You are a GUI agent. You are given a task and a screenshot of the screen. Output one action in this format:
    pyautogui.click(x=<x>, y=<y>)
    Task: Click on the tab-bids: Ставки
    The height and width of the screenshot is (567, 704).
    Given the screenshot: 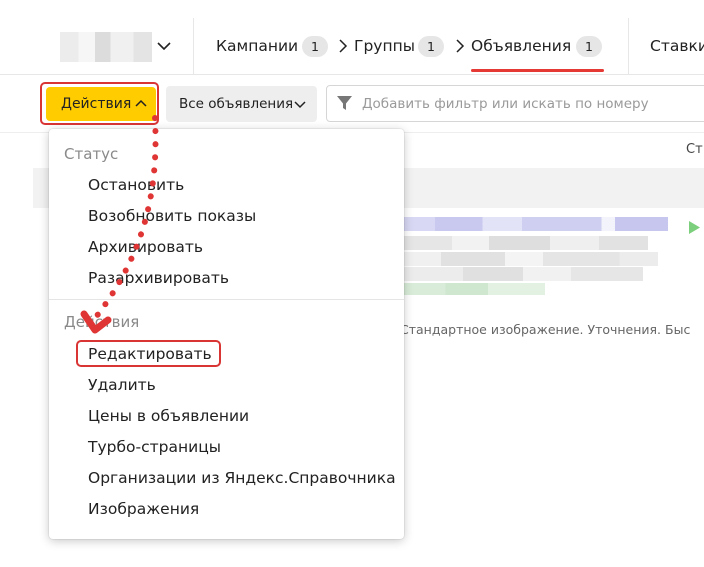 What is the action you would take?
    pyautogui.click(x=677, y=46)
    